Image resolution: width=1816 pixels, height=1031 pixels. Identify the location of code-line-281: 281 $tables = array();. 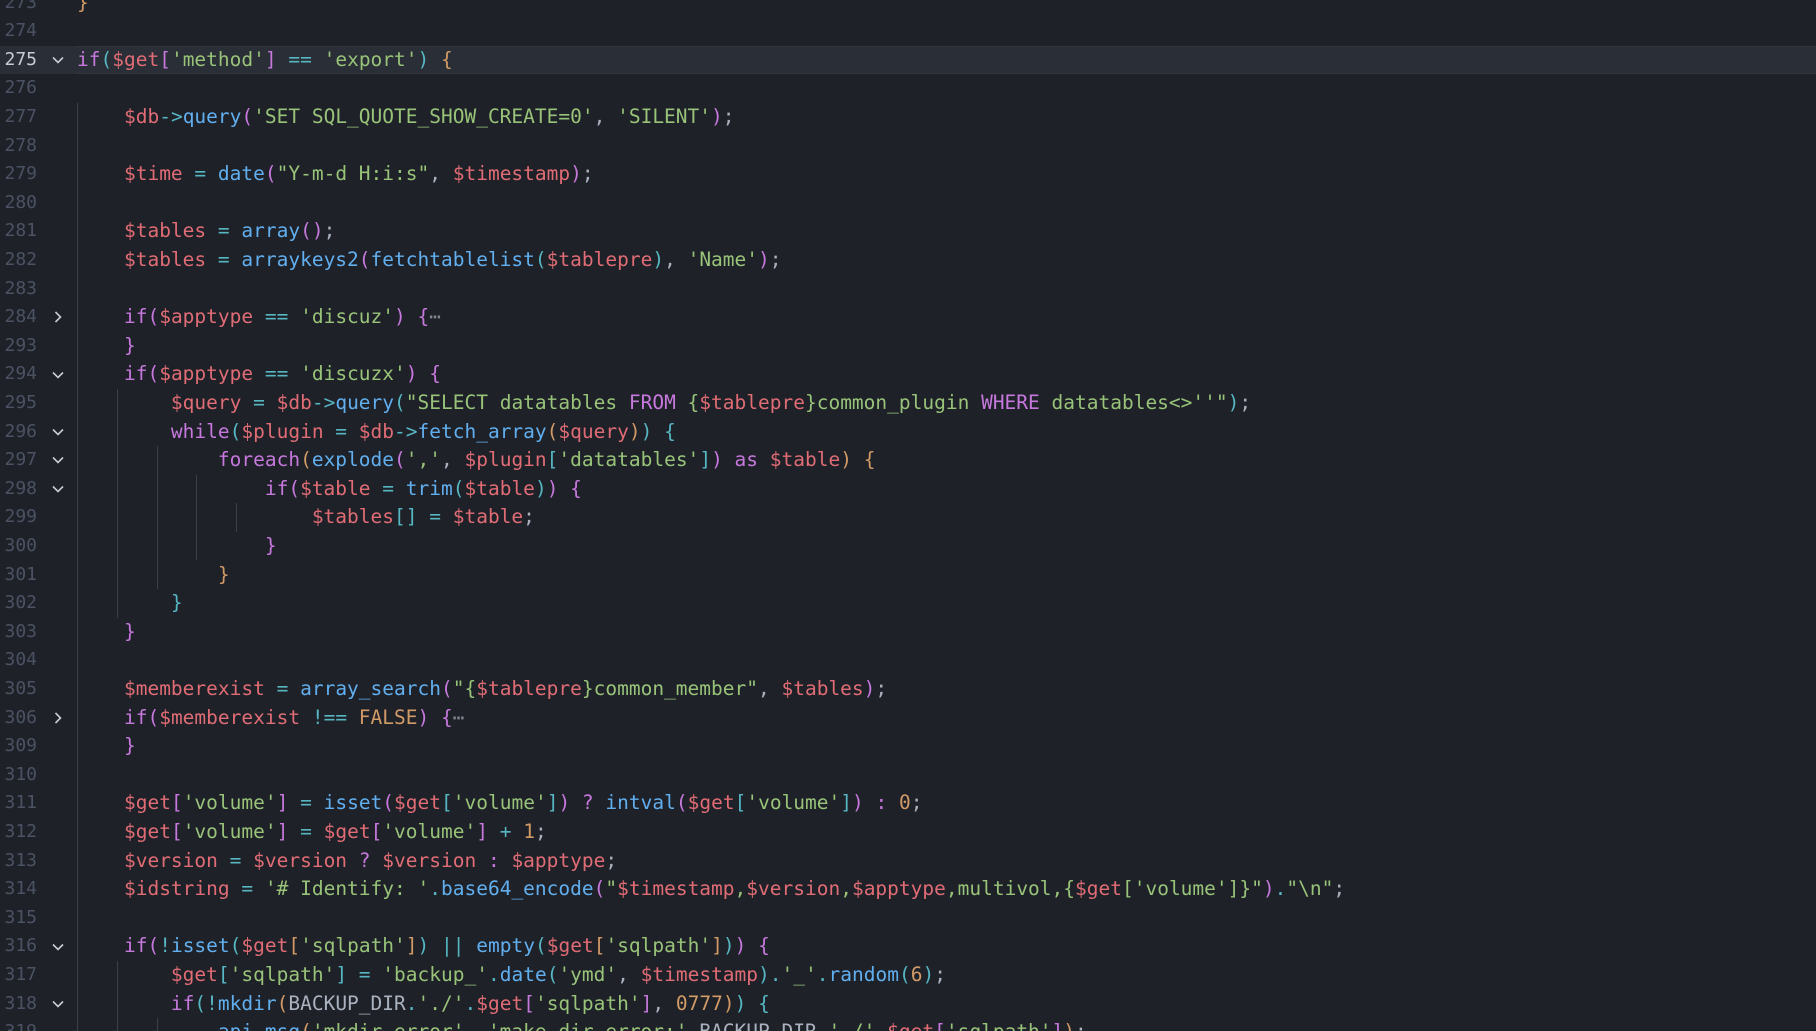
(908, 231).